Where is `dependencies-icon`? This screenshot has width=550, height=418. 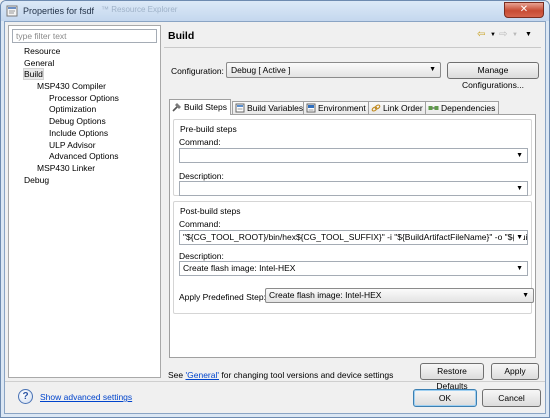
dependencies-icon is located at coordinates (433, 108).